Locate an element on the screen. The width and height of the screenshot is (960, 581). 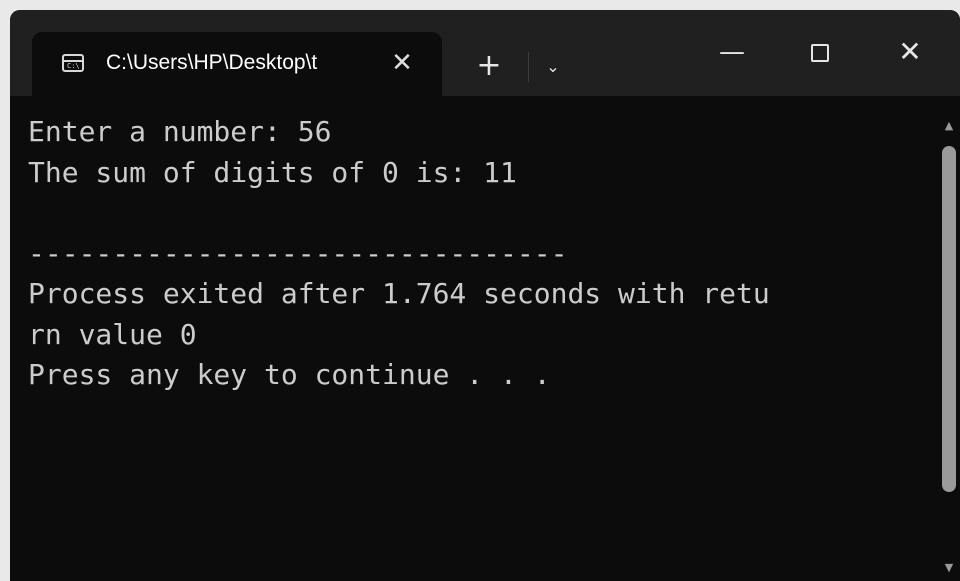
terminal-line: rn value 0 is located at coordinates (112, 334).